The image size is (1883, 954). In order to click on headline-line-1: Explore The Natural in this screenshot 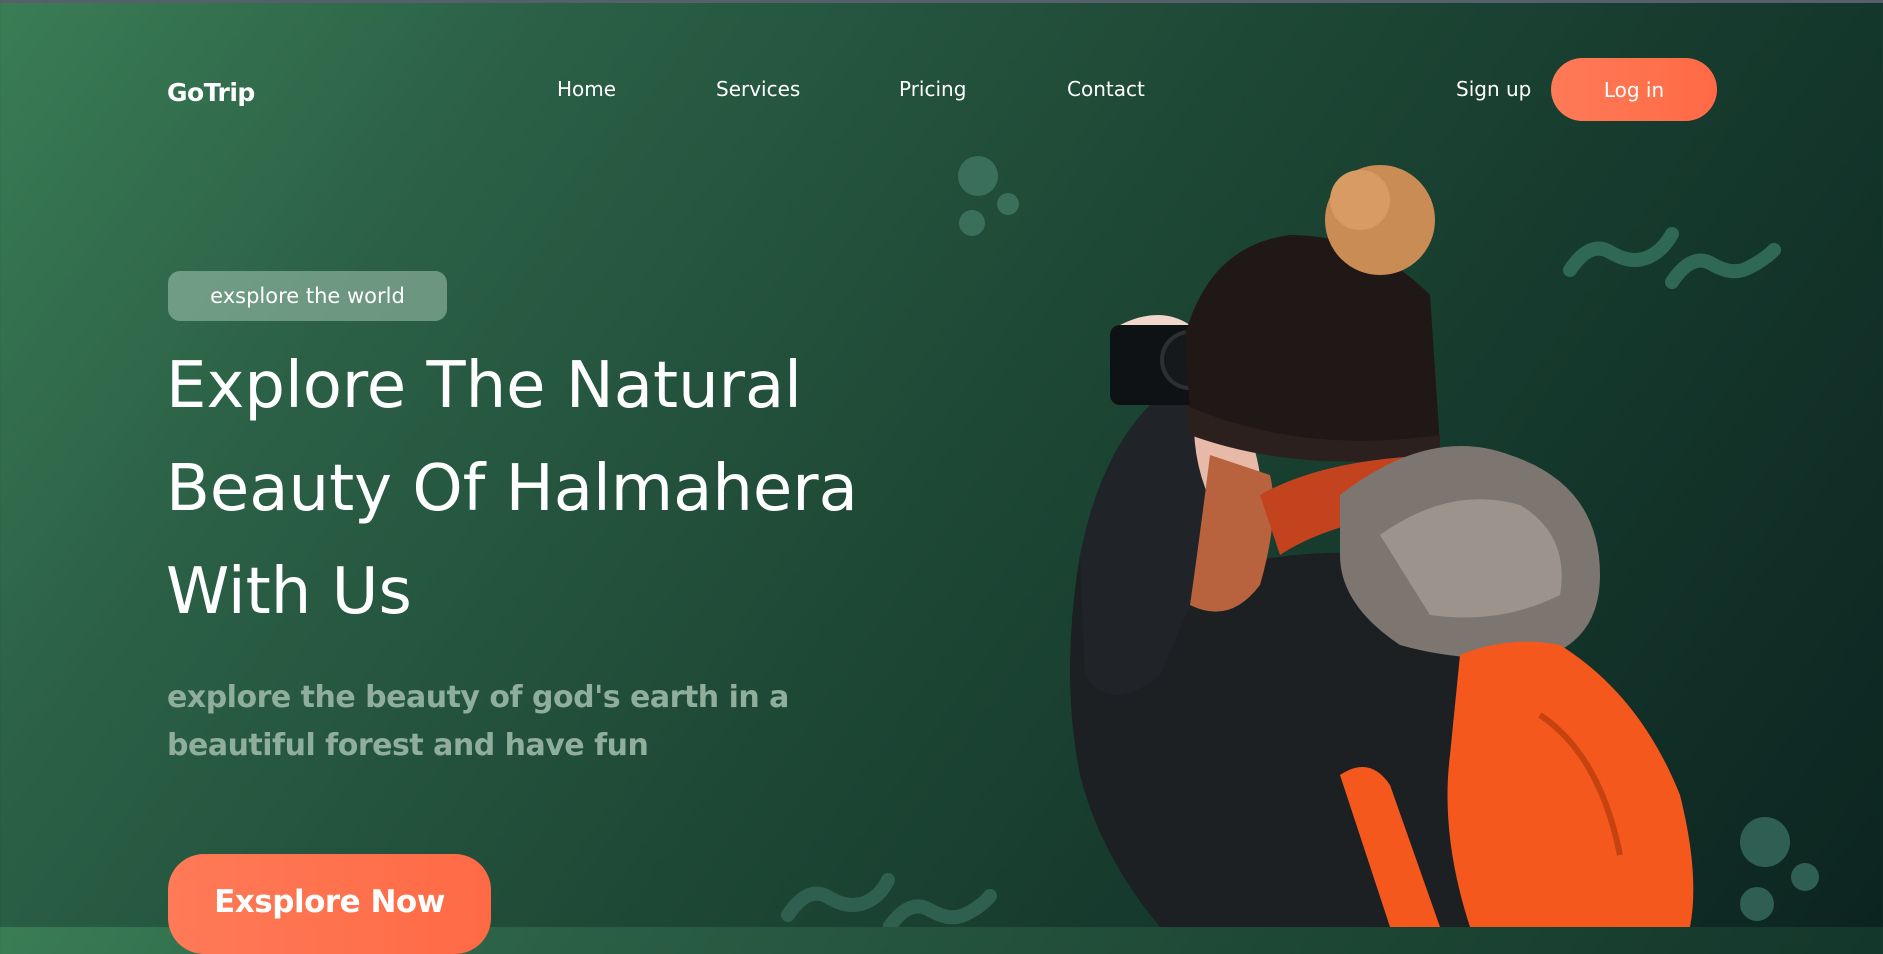, I will do `click(484, 386)`.